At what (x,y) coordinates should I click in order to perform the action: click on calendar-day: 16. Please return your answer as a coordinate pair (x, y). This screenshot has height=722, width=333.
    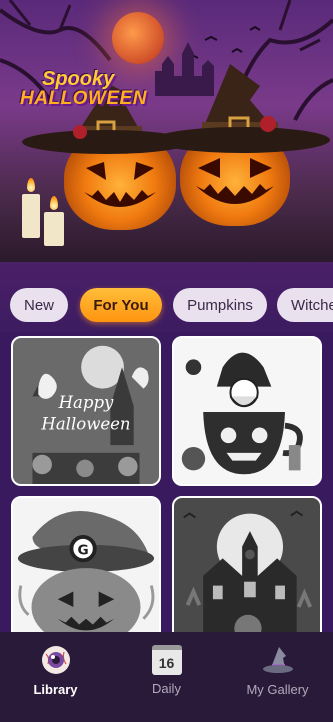
    Looking at the image, I should click on (166, 662).